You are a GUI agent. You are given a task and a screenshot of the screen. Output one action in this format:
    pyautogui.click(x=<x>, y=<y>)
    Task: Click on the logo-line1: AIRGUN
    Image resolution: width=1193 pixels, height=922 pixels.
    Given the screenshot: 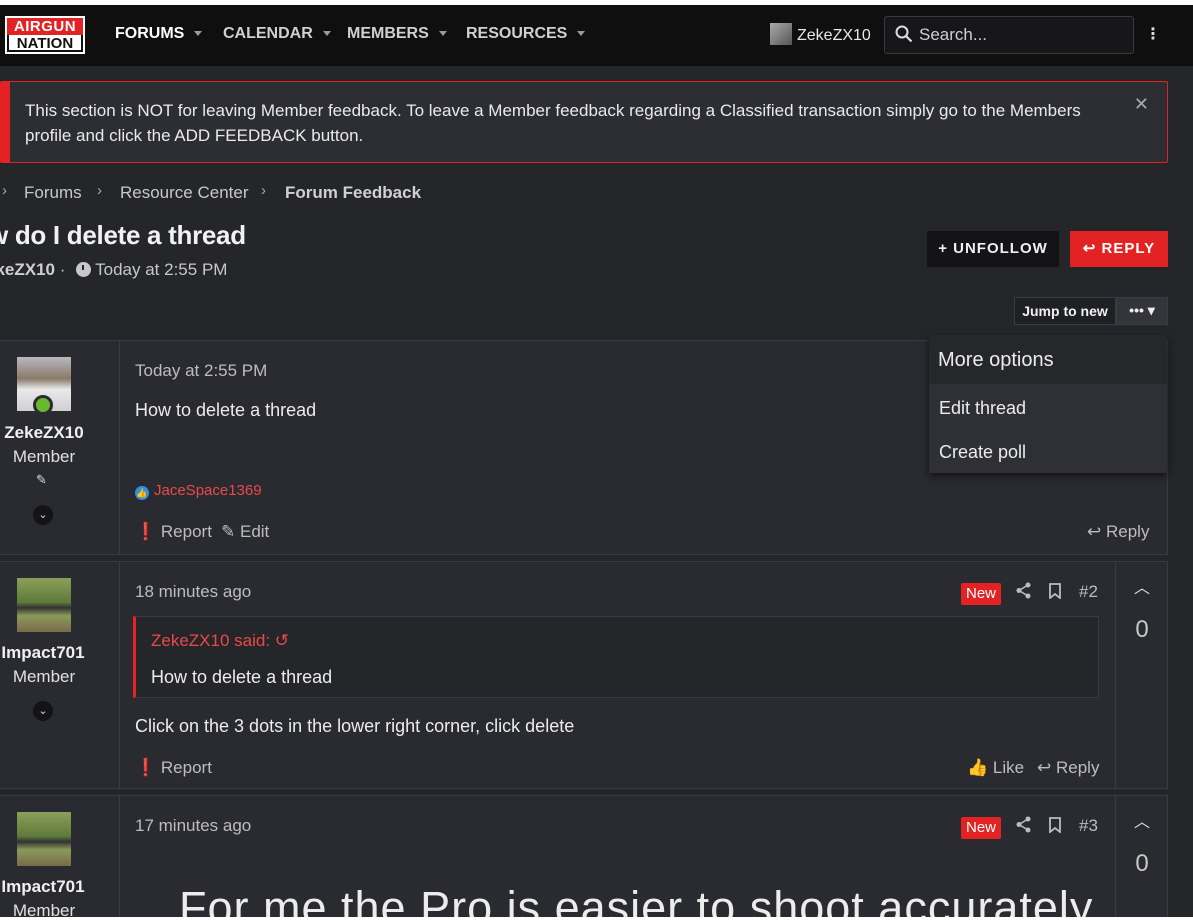 What is the action you would take?
    pyautogui.click(x=45, y=26)
    